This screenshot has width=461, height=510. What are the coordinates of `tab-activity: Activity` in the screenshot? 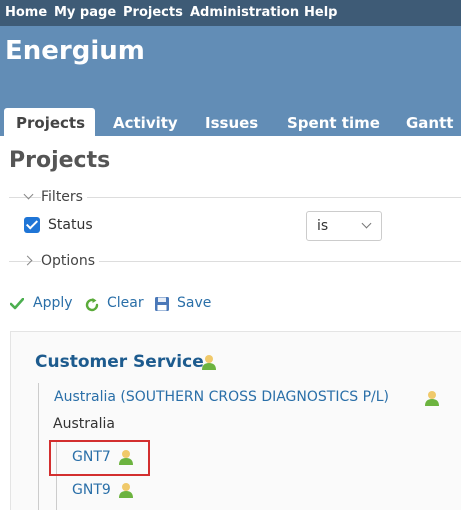 It's located at (145, 122).